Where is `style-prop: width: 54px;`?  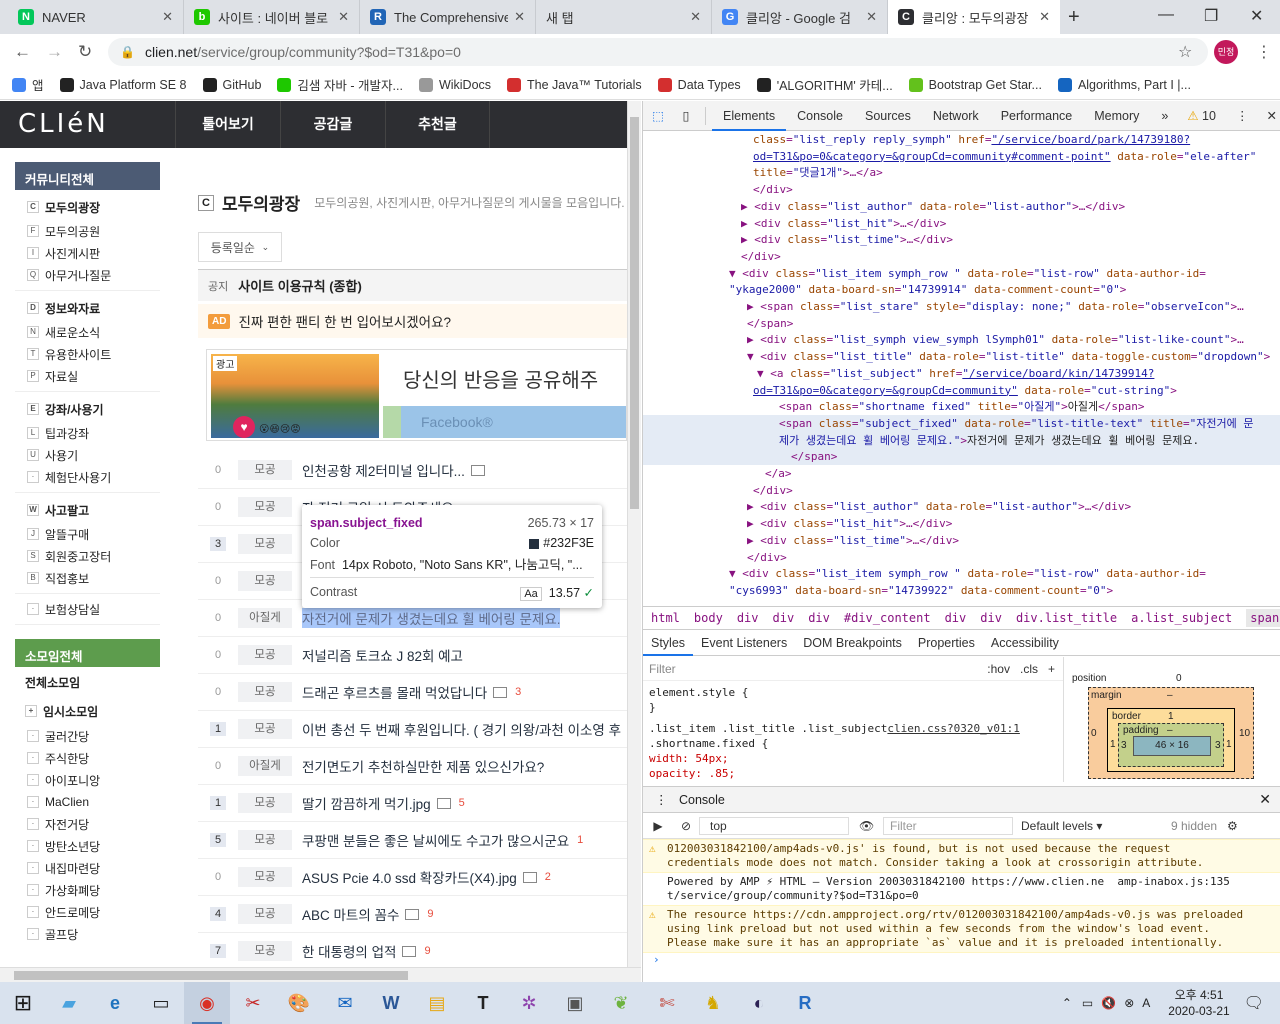
style-prop: width: 54px; is located at coordinates (853, 758).